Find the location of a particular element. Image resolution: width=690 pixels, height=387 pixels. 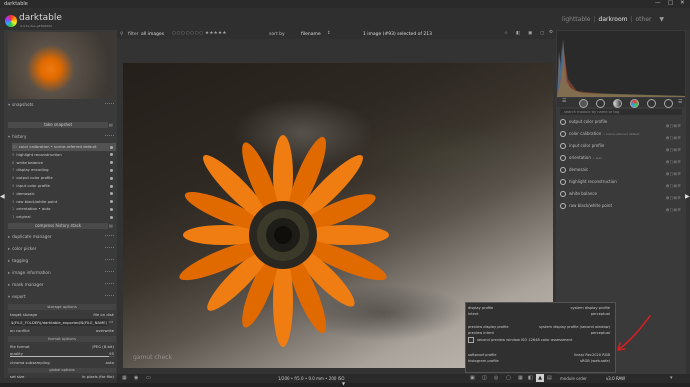

duplicate-manager-header: ▸ duplicate manager is located at coordinates (62, 237).